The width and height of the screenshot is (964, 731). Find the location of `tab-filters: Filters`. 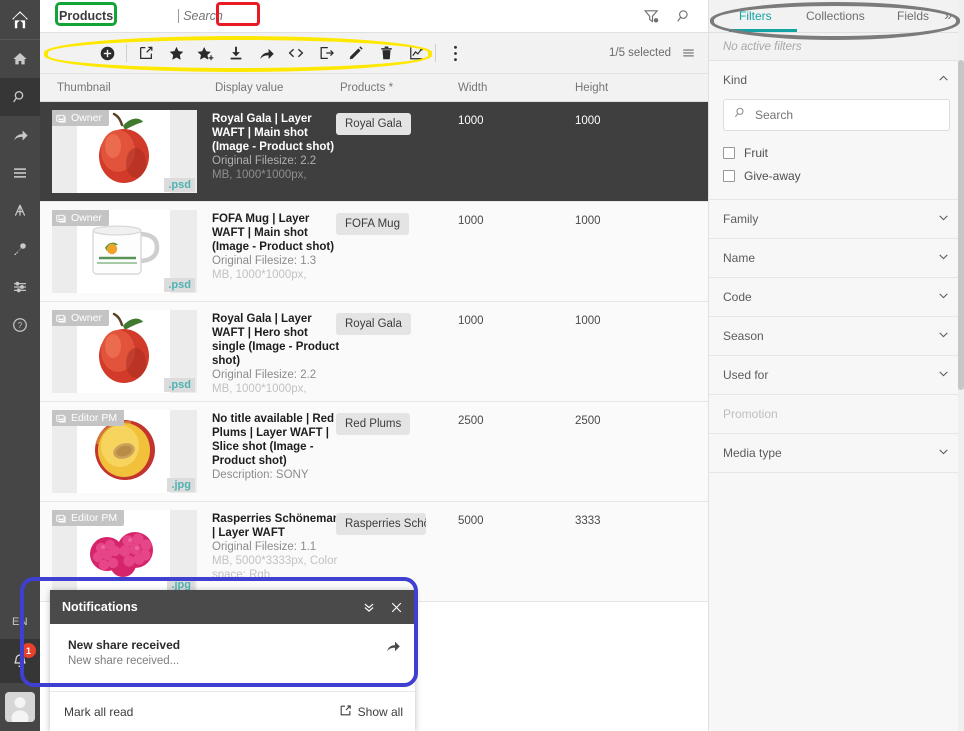

tab-filters: Filters is located at coordinates (755, 16).